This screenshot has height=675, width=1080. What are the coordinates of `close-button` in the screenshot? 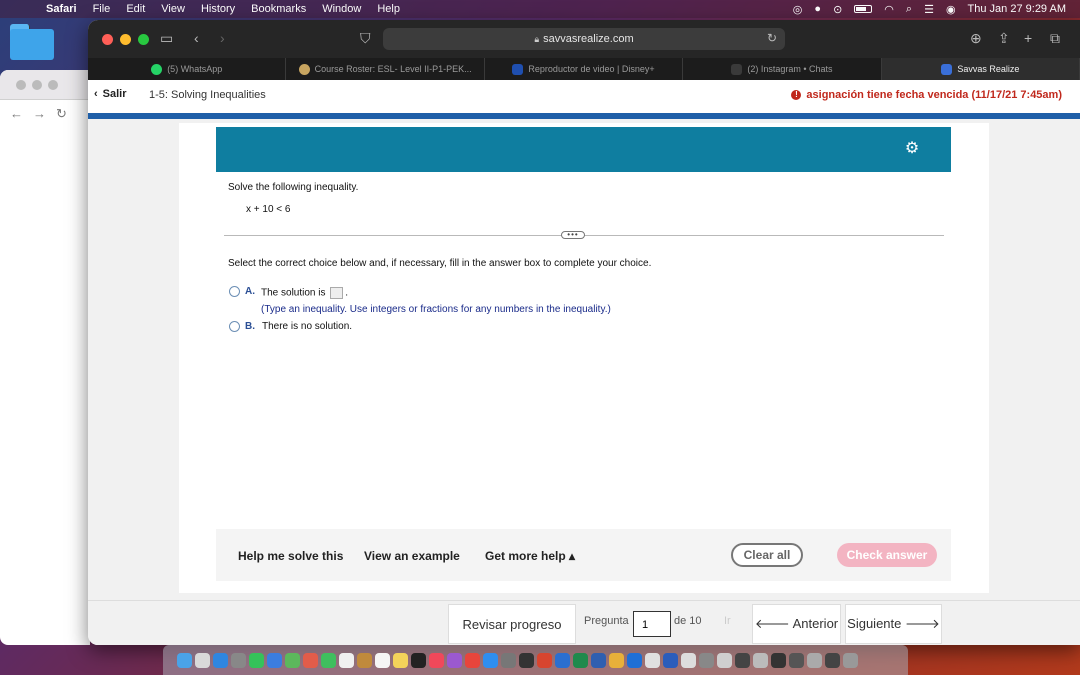 It's located at (107, 39).